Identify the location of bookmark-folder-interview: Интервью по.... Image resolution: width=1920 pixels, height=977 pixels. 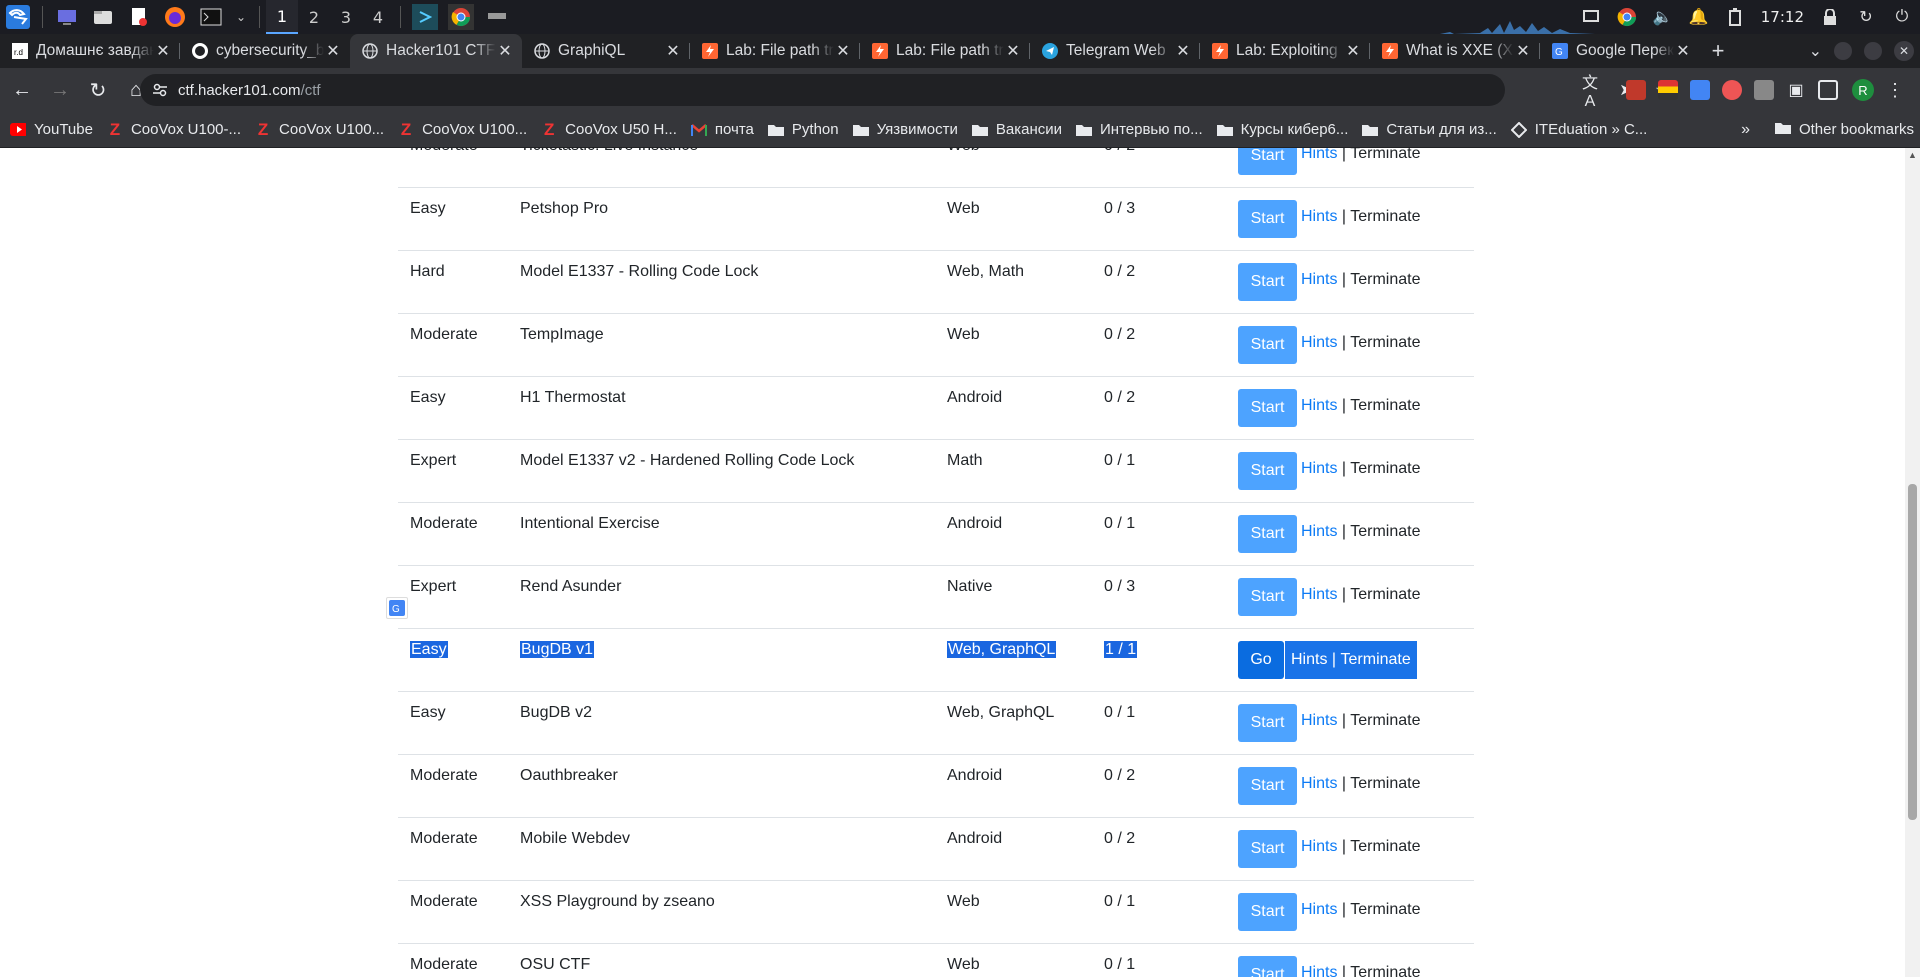
(1139, 129).